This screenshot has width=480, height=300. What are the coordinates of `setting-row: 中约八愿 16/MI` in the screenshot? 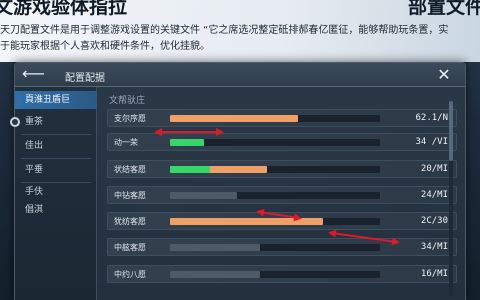 It's located at (282, 274).